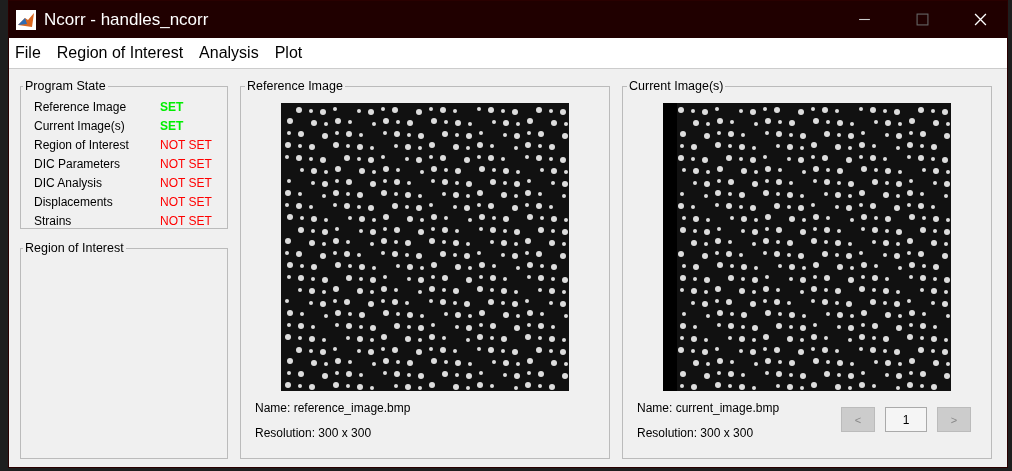 Image resolution: width=1012 pixels, height=471 pixels. What do you see at coordinates (53, 220) in the screenshot?
I see `state-label: Strains` at bounding box center [53, 220].